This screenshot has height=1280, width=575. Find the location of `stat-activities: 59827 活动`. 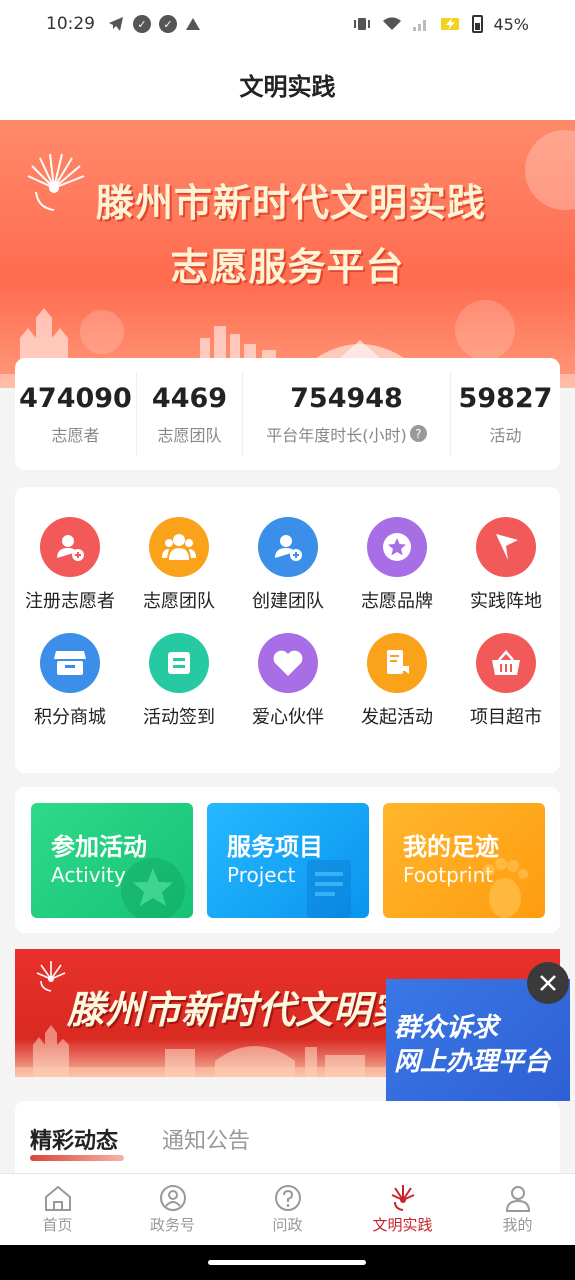

stat-activities: 59827 活动 is located at coordinates (505, 414).